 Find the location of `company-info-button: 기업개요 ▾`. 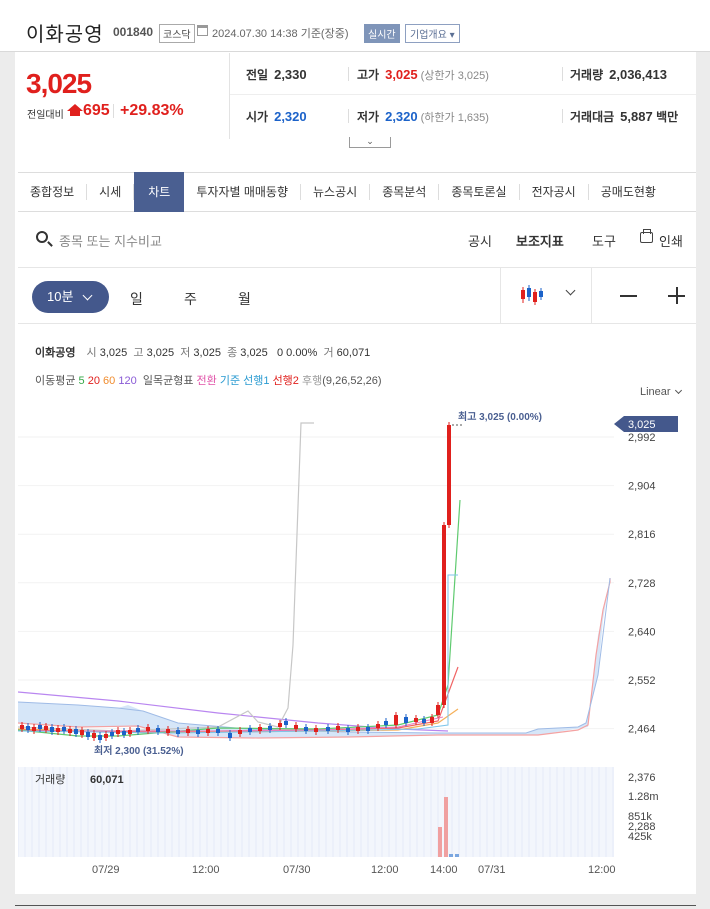

company-info-button: 기업개요 ▾ is located at coordinates (432, 33).